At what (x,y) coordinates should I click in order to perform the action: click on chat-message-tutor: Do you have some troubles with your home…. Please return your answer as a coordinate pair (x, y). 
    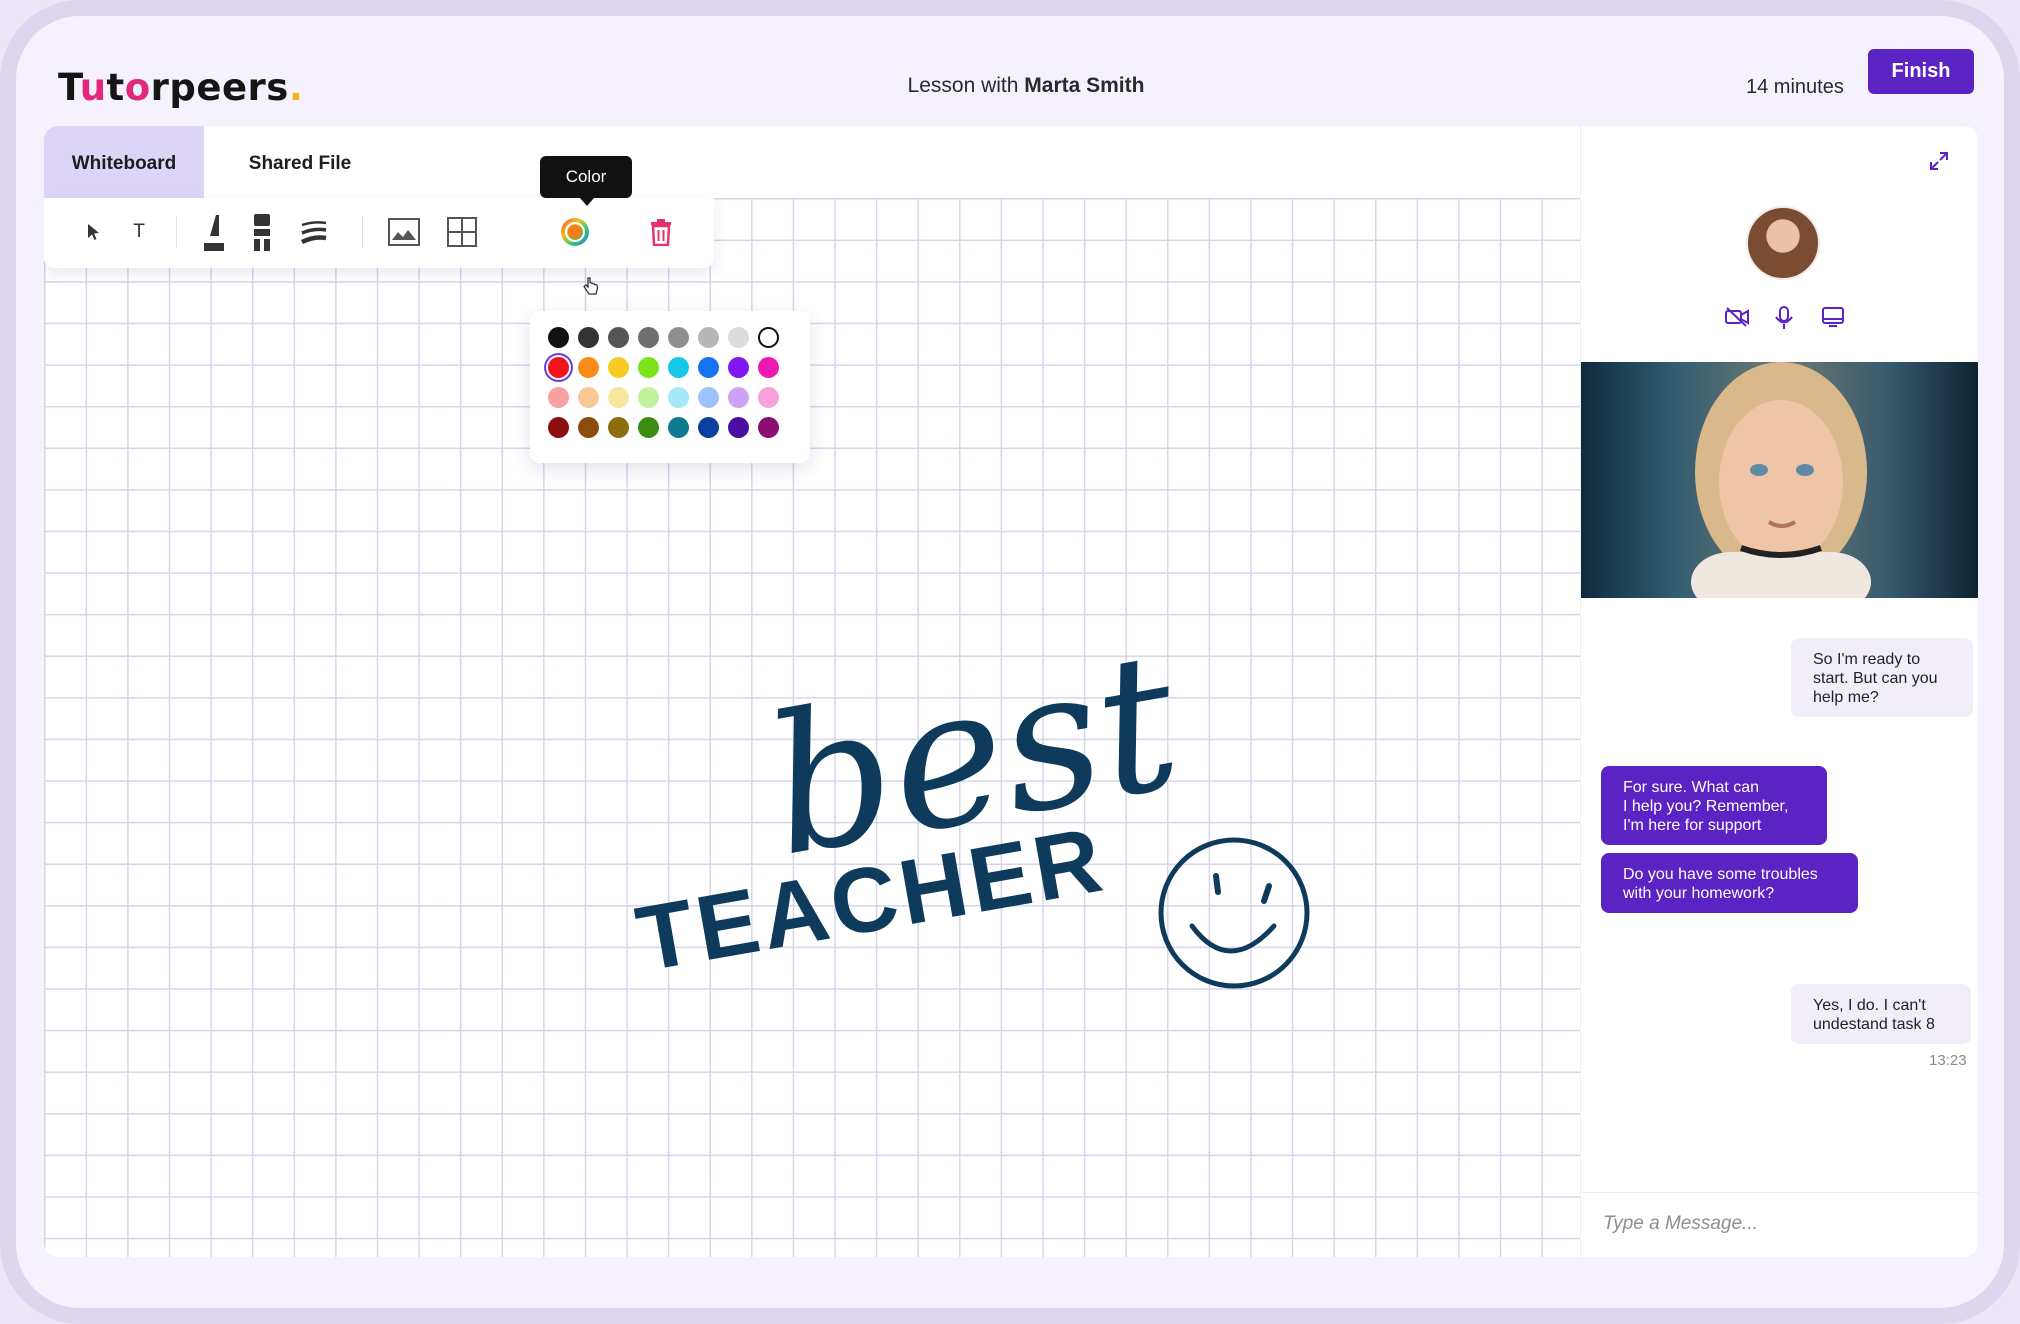
    Looking at the image, I should click on (1729, 883).